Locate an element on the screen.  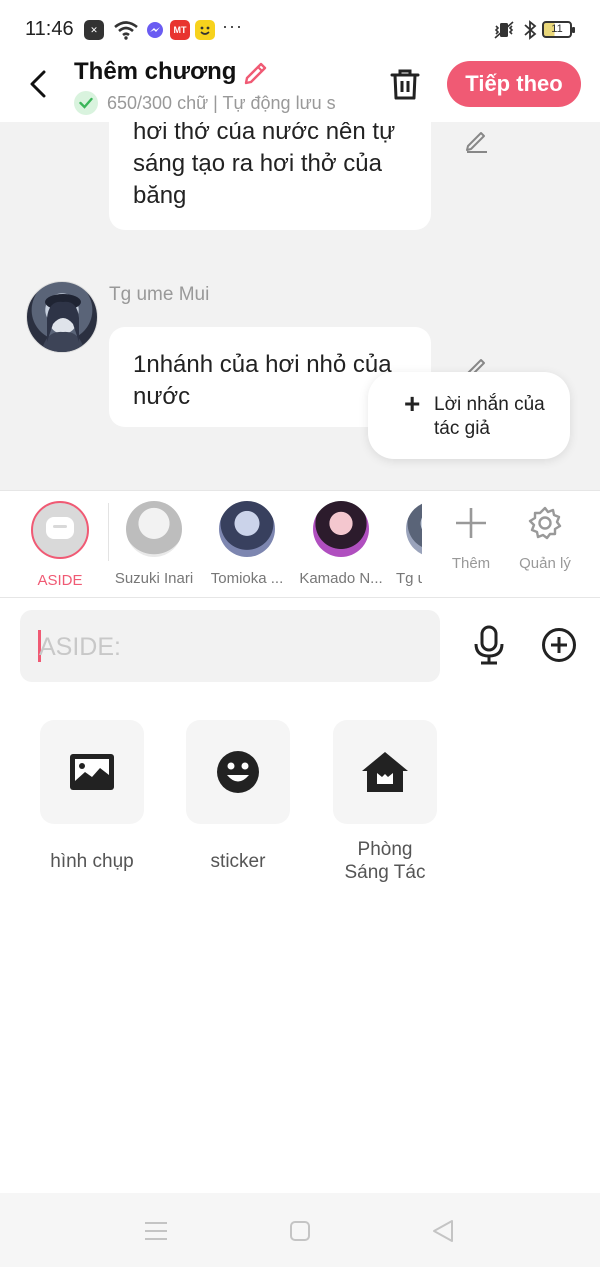
more-notifications-icon: ··· is located at coordinates (232, 26).